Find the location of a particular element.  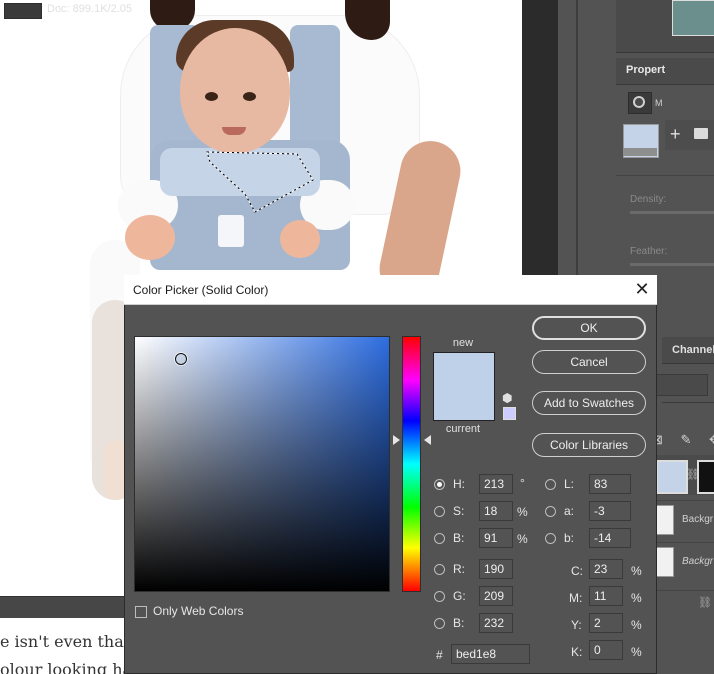

navigator-thumbnail is located at coordinates (693, 18).